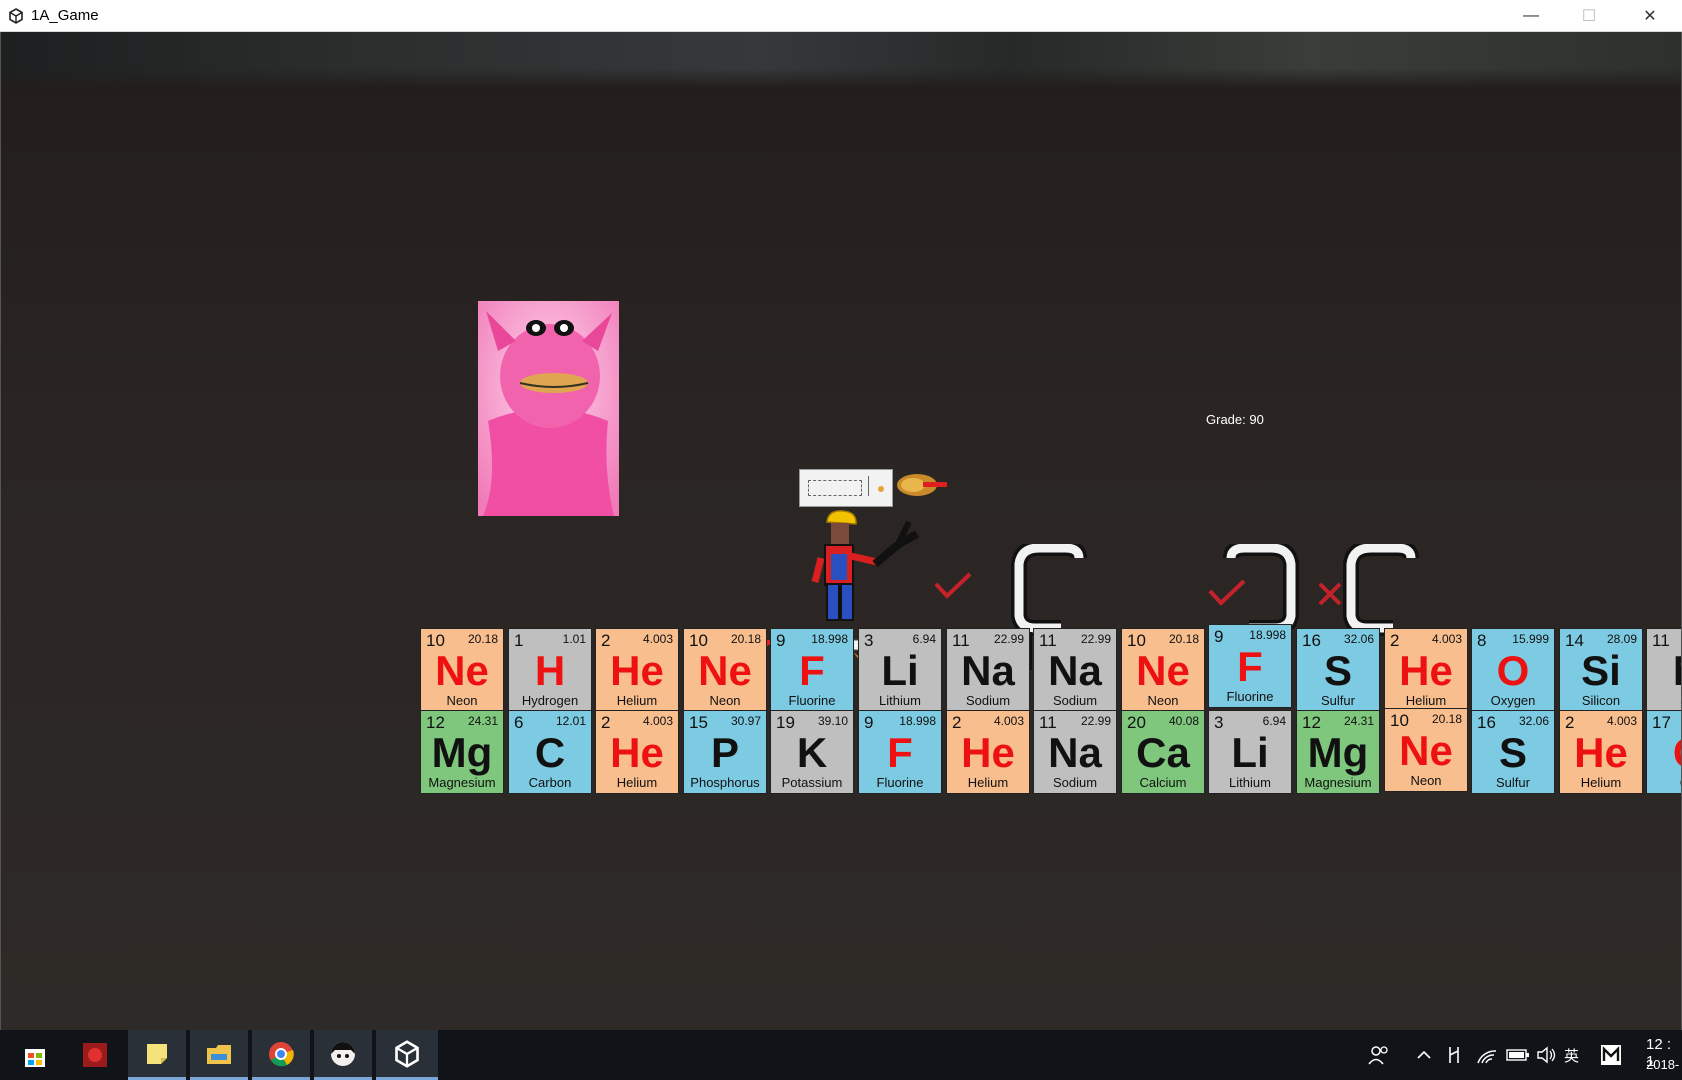 The image size is (1682, 1080). Describe the element at coordinates (1183, 721) in the screenshot. I see `atomic-mass: 40.08` at that location.